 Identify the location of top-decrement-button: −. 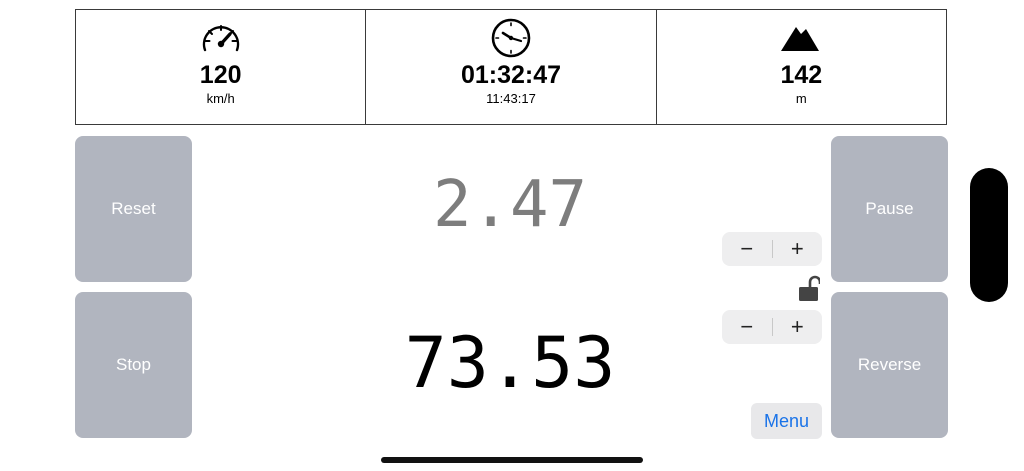
(747, 249).